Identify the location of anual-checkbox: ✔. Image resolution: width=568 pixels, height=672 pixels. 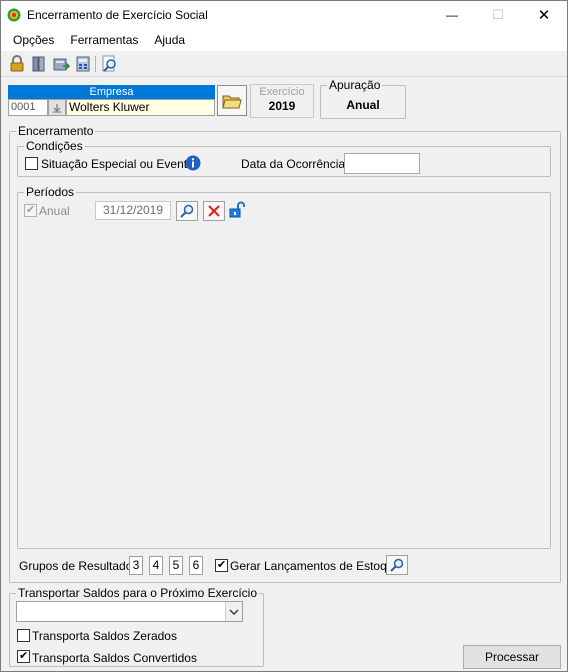
(30, 210).